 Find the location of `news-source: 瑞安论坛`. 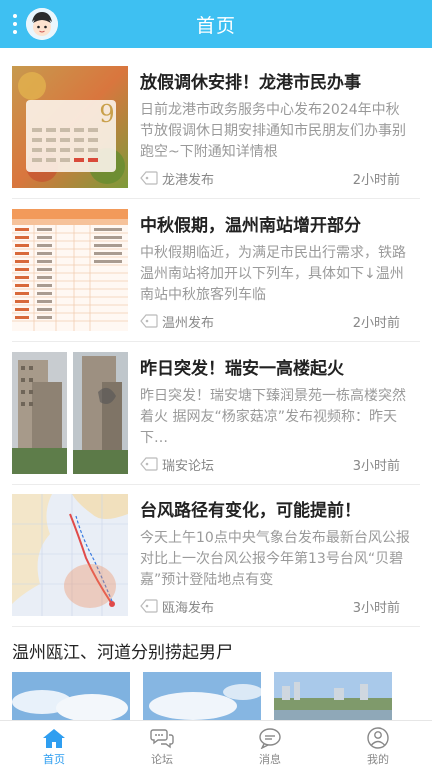

news-source: 瑞安论坛 is located at coordinates (188, 464).